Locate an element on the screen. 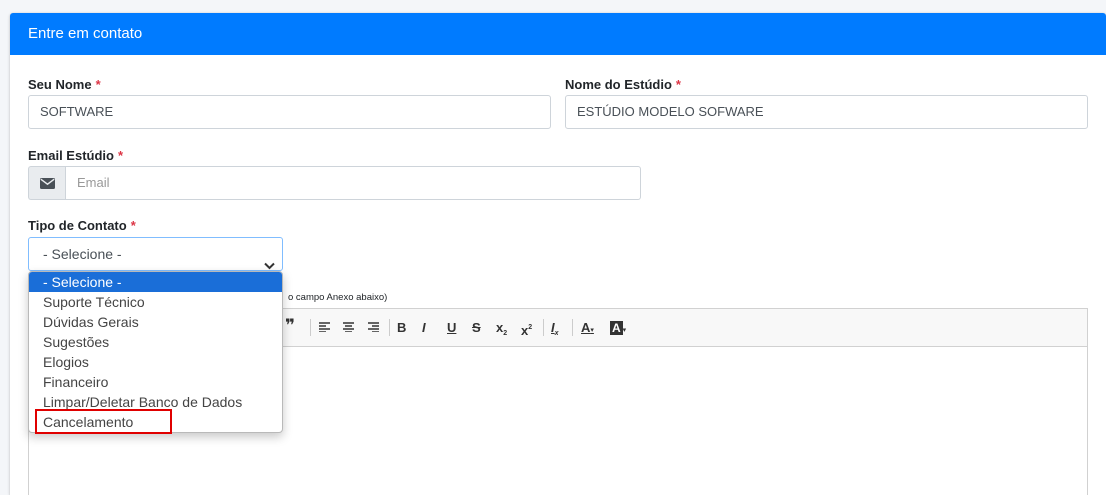 This screenshot has width=1106, height=495. background-color-glyph: A is located at coordinates (616, 328).